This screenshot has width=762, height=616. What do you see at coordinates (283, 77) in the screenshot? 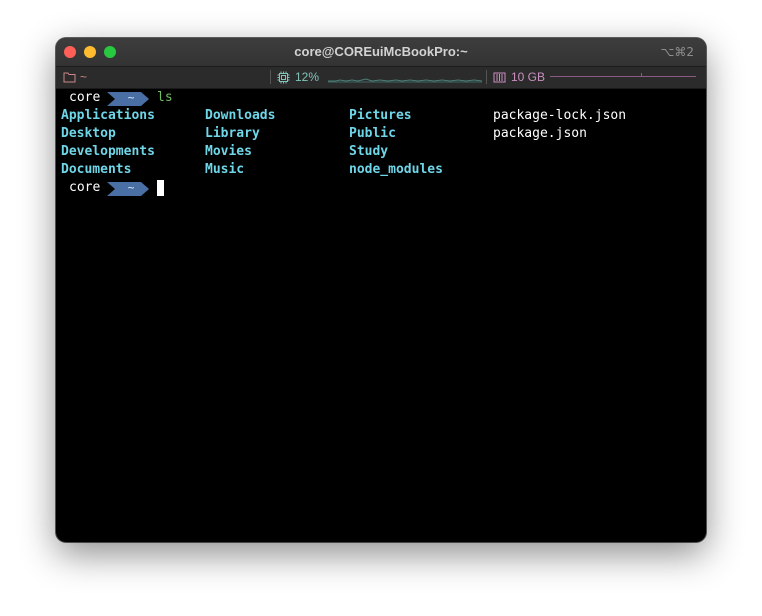
I see `cpu-icon` at bounding box center [283, 77].